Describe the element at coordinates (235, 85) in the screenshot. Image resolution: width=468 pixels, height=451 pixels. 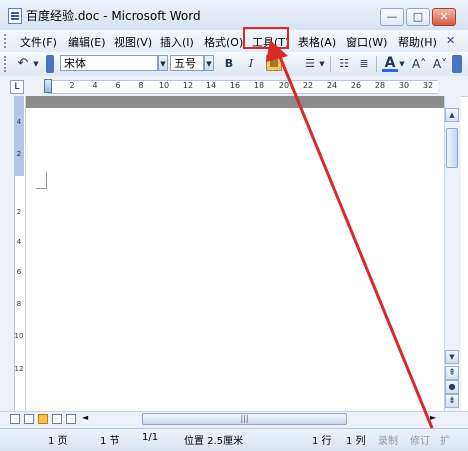
I see `ruler-tick: 16` at that location.